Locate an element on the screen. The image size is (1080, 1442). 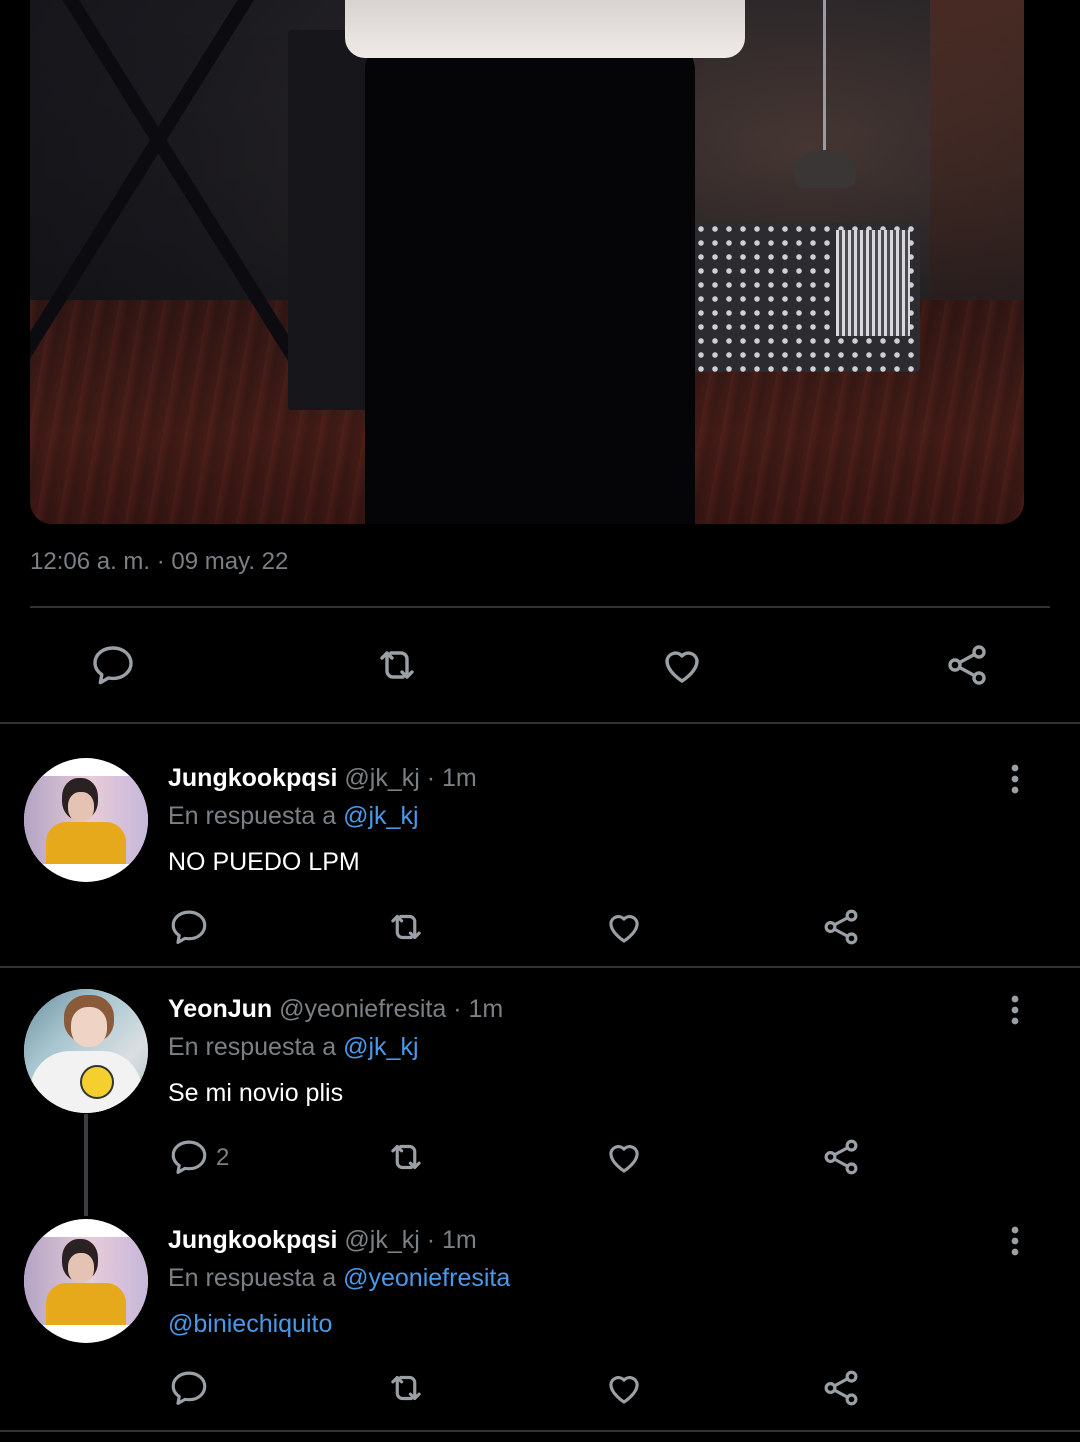
handle-time: @yeoniefresita · 1m is located at coordinates (391, 1009).